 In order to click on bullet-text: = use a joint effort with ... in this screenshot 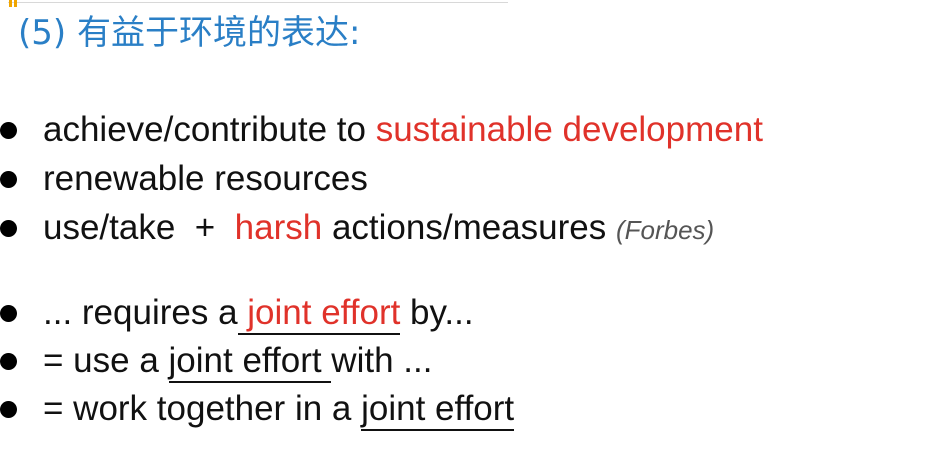, I will do `click(237, 361)`.